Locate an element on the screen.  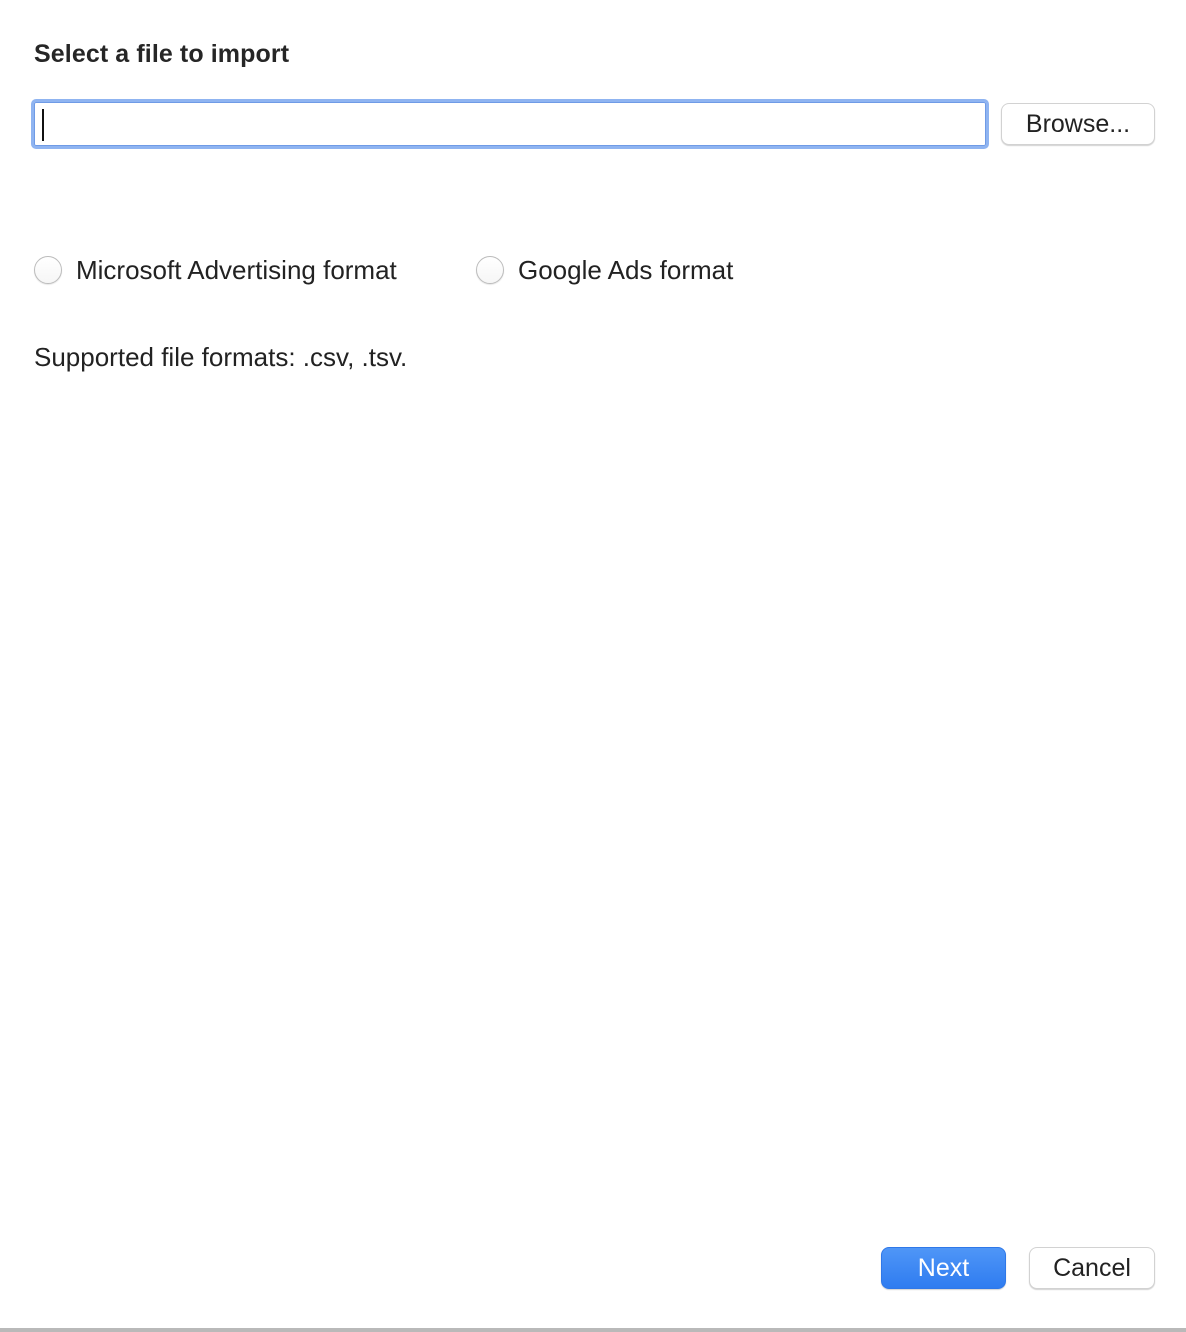
radio-label-google-ads: Google Ads format is located at coordinates (625, 270).